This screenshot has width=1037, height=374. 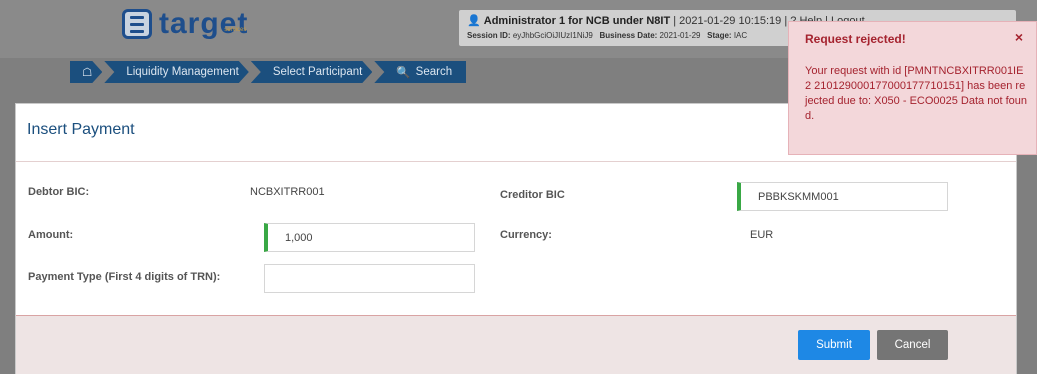 I want to click on currency-label: Currency:, so click(x=526, y=235).